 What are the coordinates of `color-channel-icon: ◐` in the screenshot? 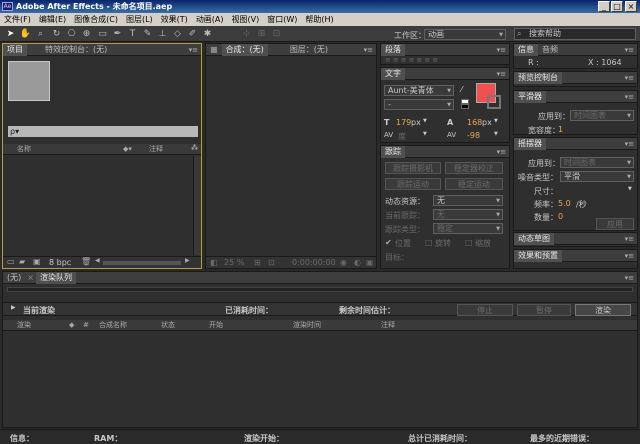 It's located at (357, 262).